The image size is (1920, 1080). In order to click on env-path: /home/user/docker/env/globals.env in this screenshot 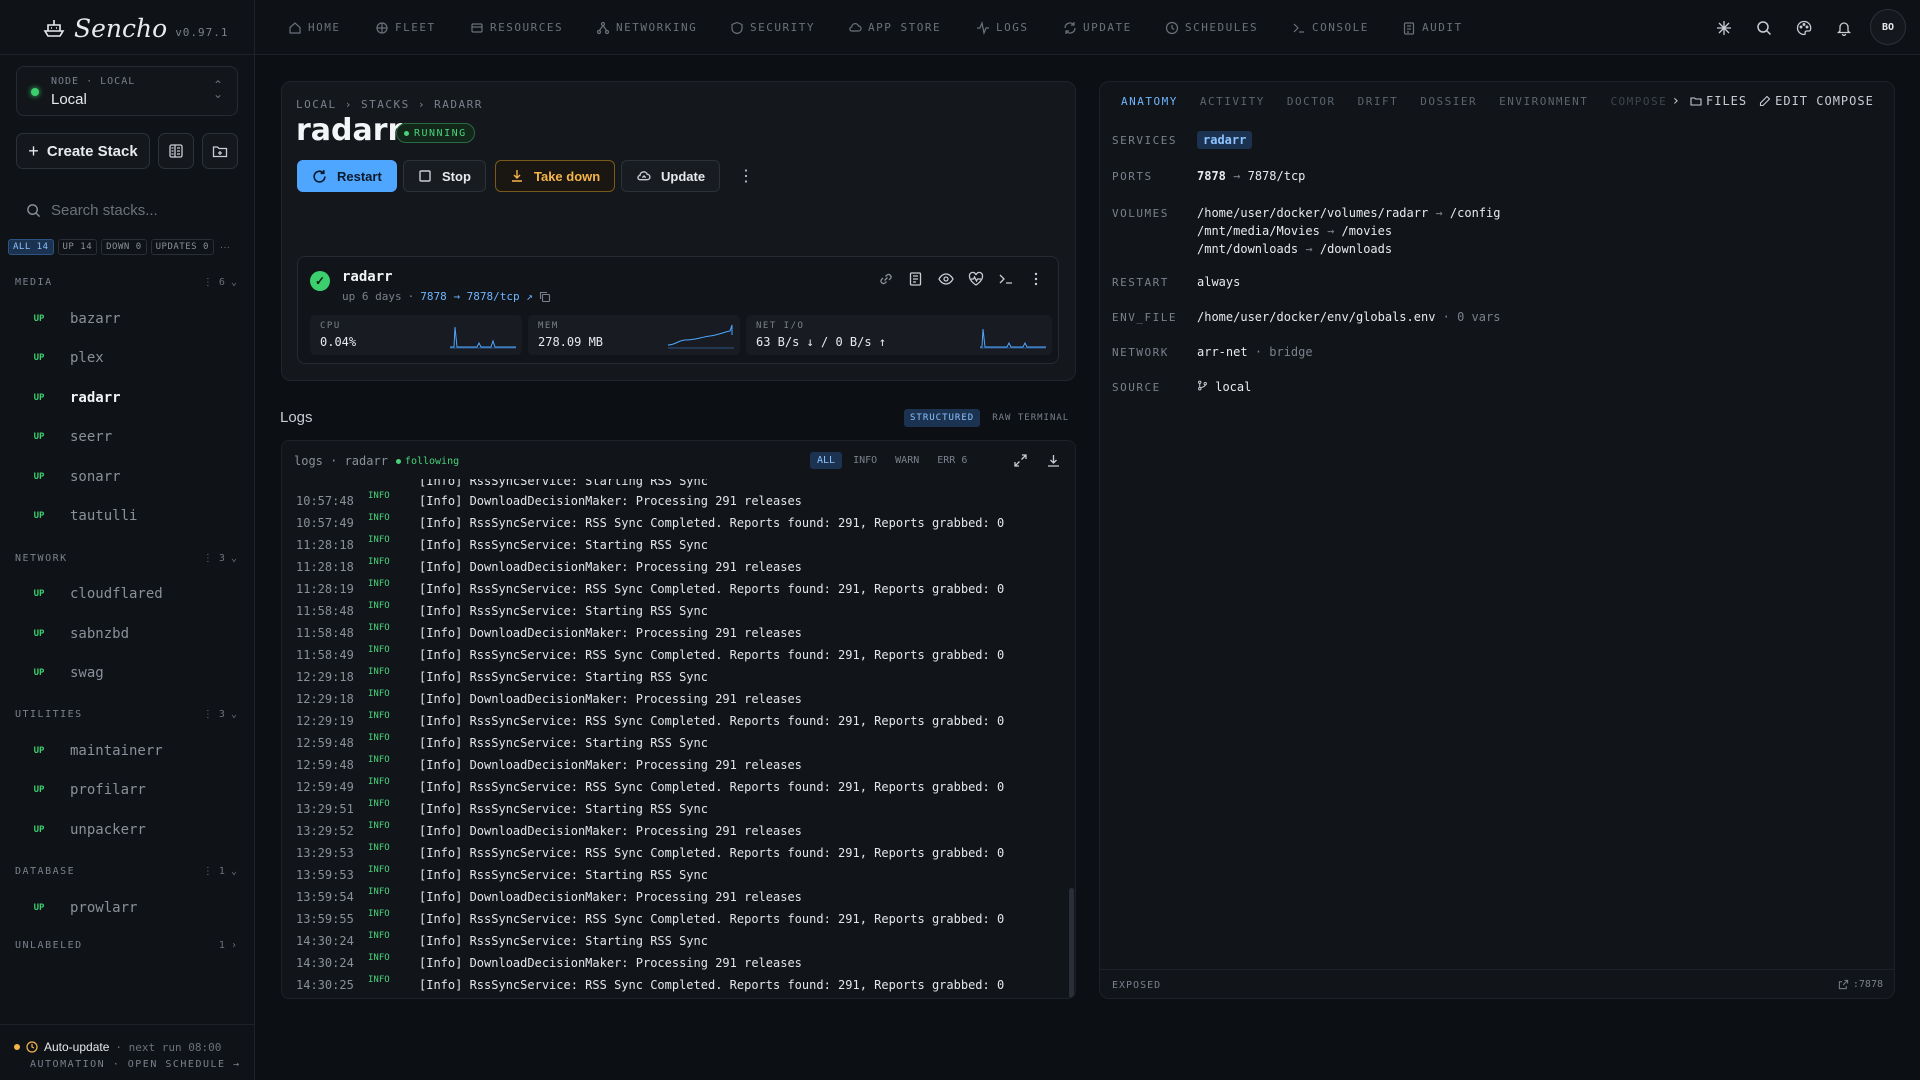, I will do `click(1316, 317)`.